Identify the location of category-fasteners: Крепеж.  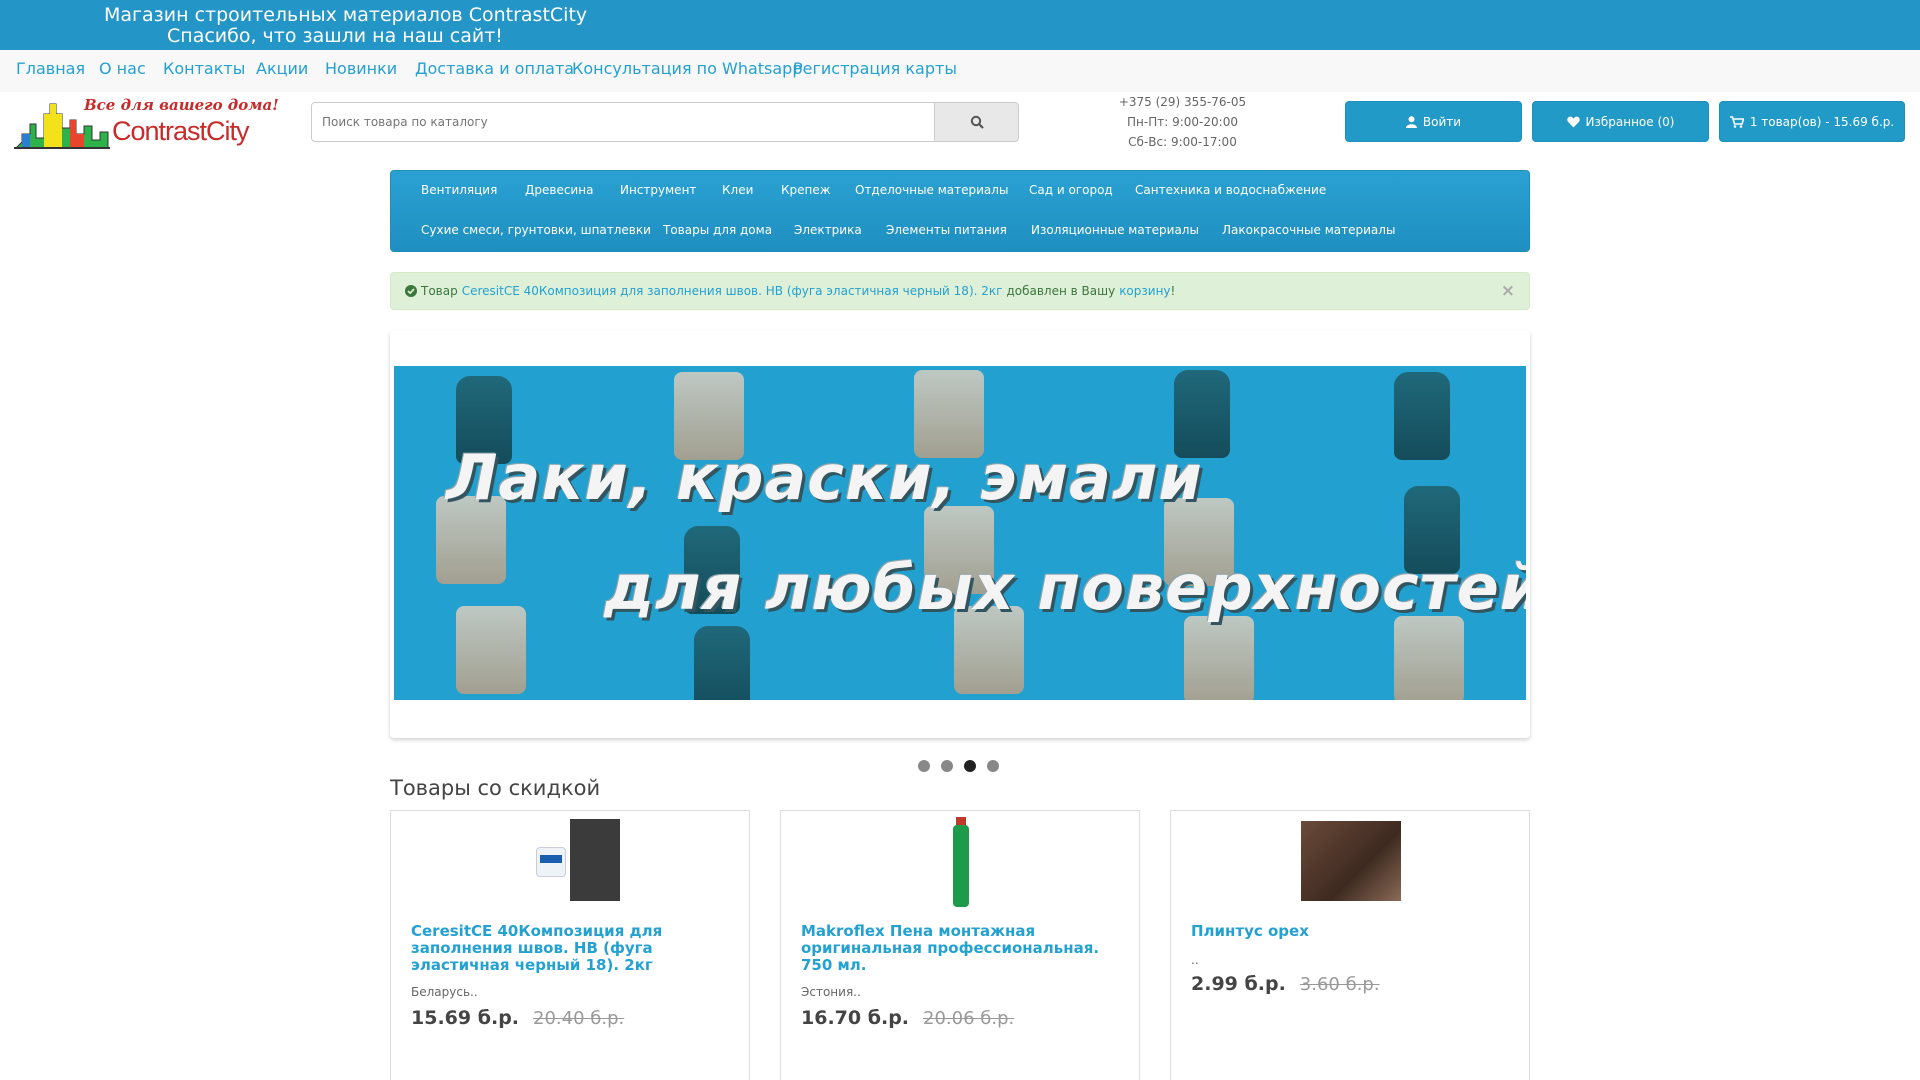
(806, 190).